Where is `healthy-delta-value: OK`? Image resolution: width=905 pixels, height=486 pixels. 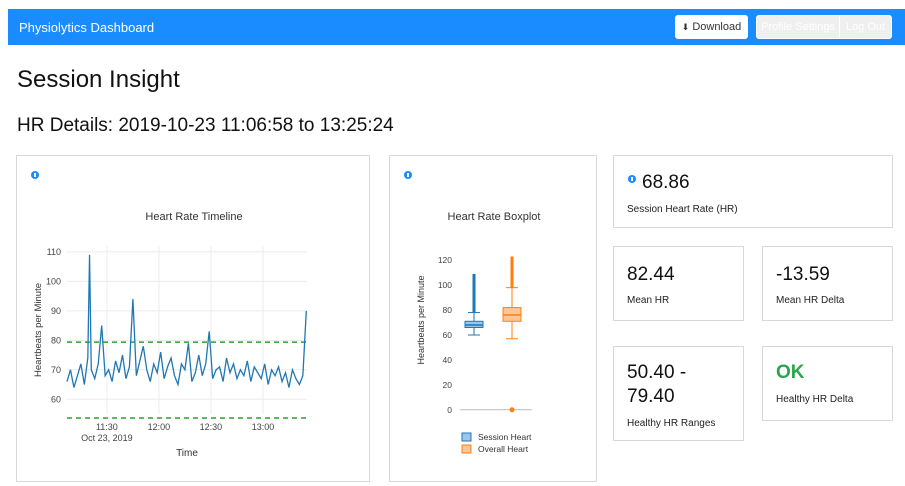 healthy-delta-value: OK is located at coordinates (790, 372).